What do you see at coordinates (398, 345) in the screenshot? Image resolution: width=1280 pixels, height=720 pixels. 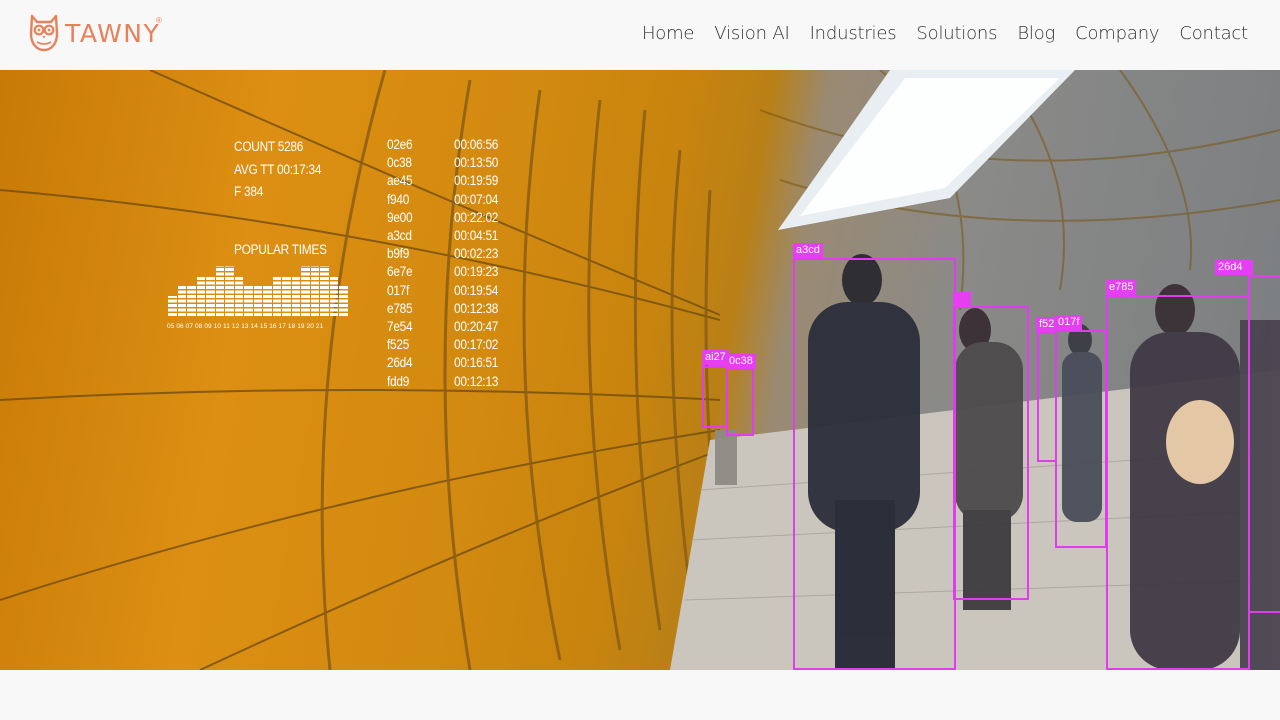 I see `track-id: f525` at bounding box center [398, 345].